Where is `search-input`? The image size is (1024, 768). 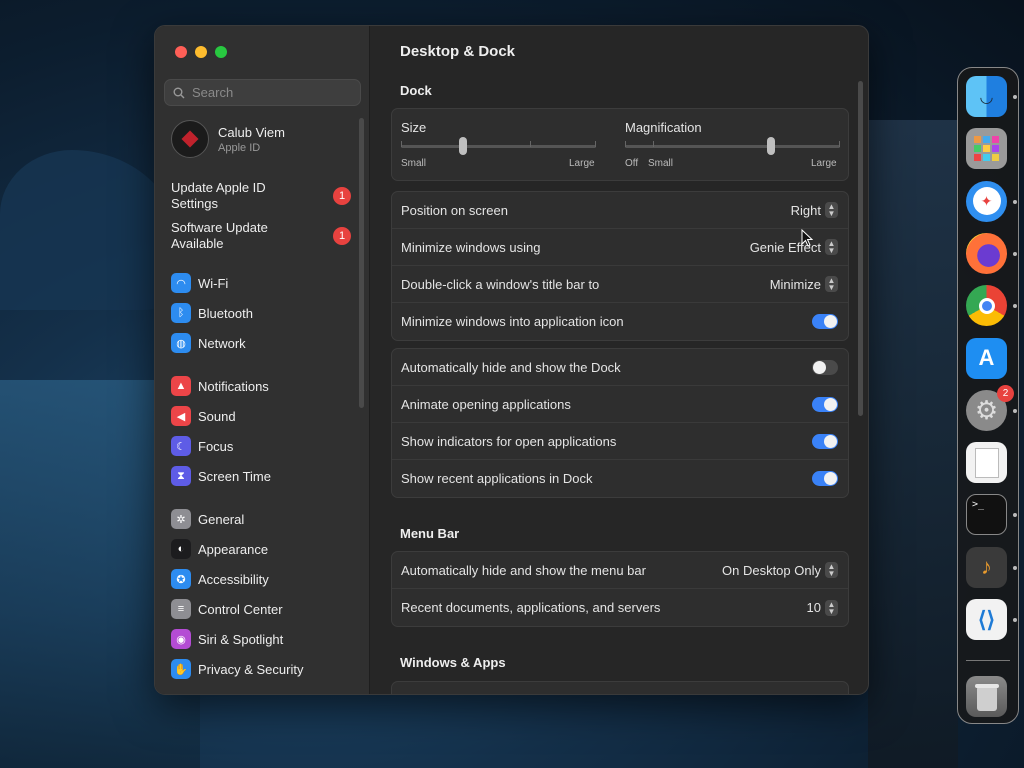 search-input is located at coordinates (267, 92).